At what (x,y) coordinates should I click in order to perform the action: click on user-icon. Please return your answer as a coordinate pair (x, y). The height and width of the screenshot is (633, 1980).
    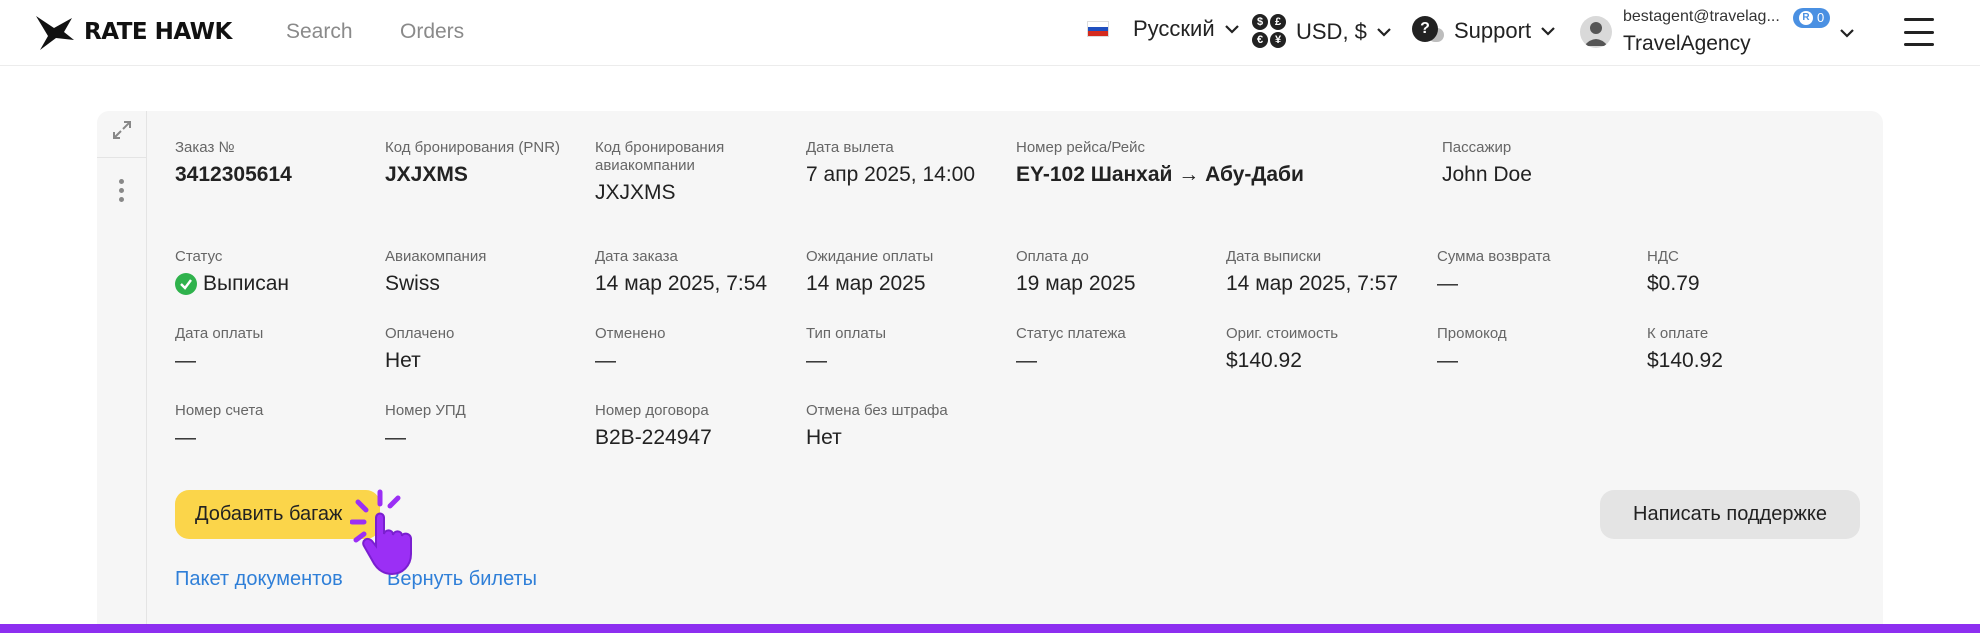
    Looking at the image, I should click on (1596, 34).